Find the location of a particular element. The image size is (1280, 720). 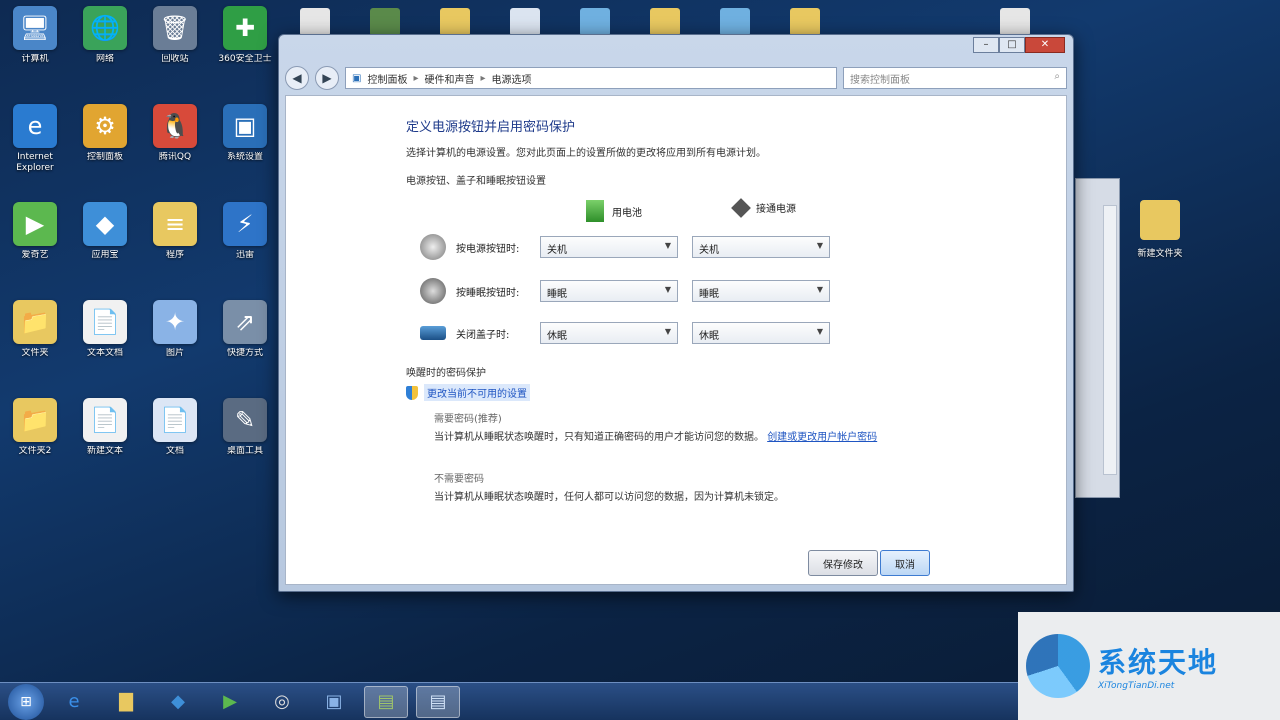

plugged-sleep-button-select: 睡眠 ▼ is located at coordinates (761, 291).